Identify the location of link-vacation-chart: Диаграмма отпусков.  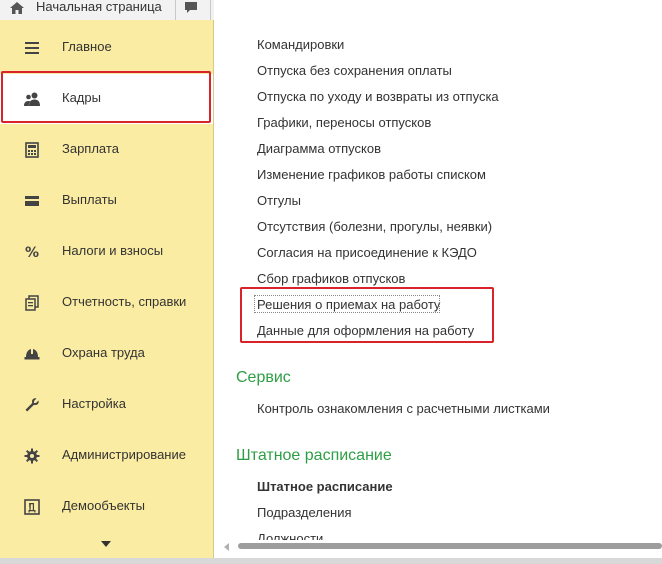
(319, 149).